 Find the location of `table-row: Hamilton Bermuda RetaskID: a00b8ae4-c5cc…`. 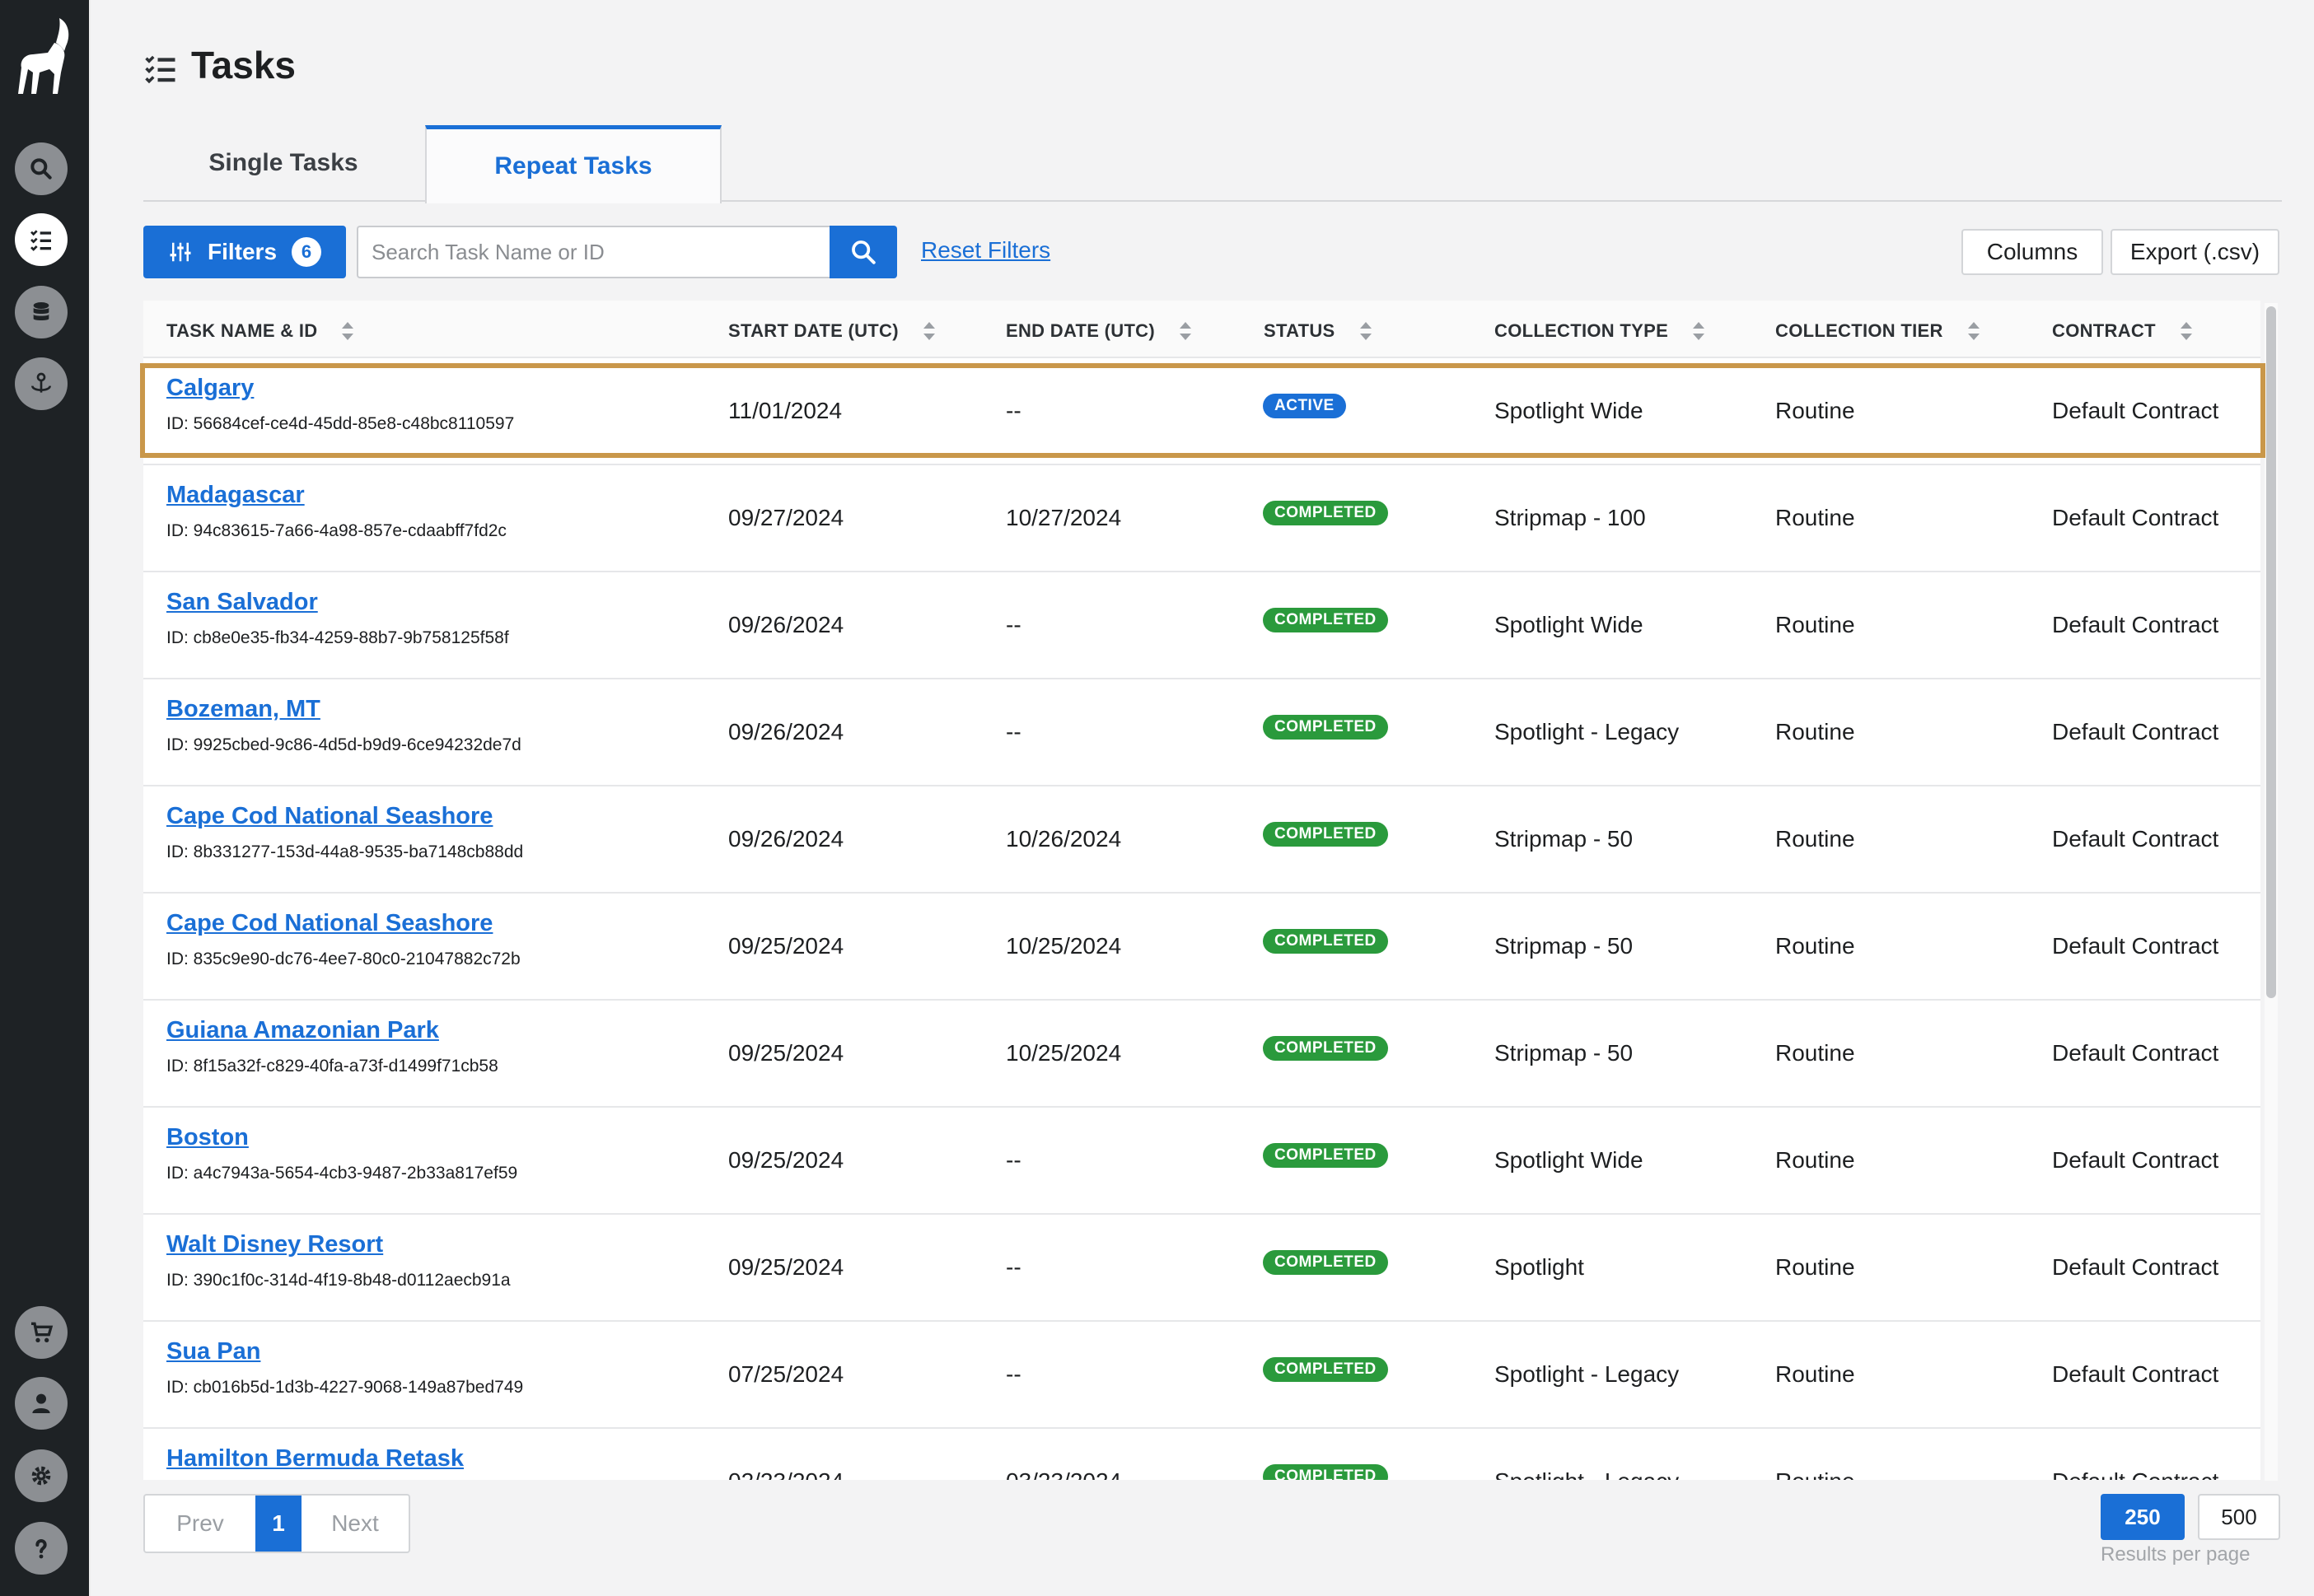

table-row: Hamilton Bermuda RetaskID: a00b8ae4-c5cc… is located at coordinates (1201, 1453).